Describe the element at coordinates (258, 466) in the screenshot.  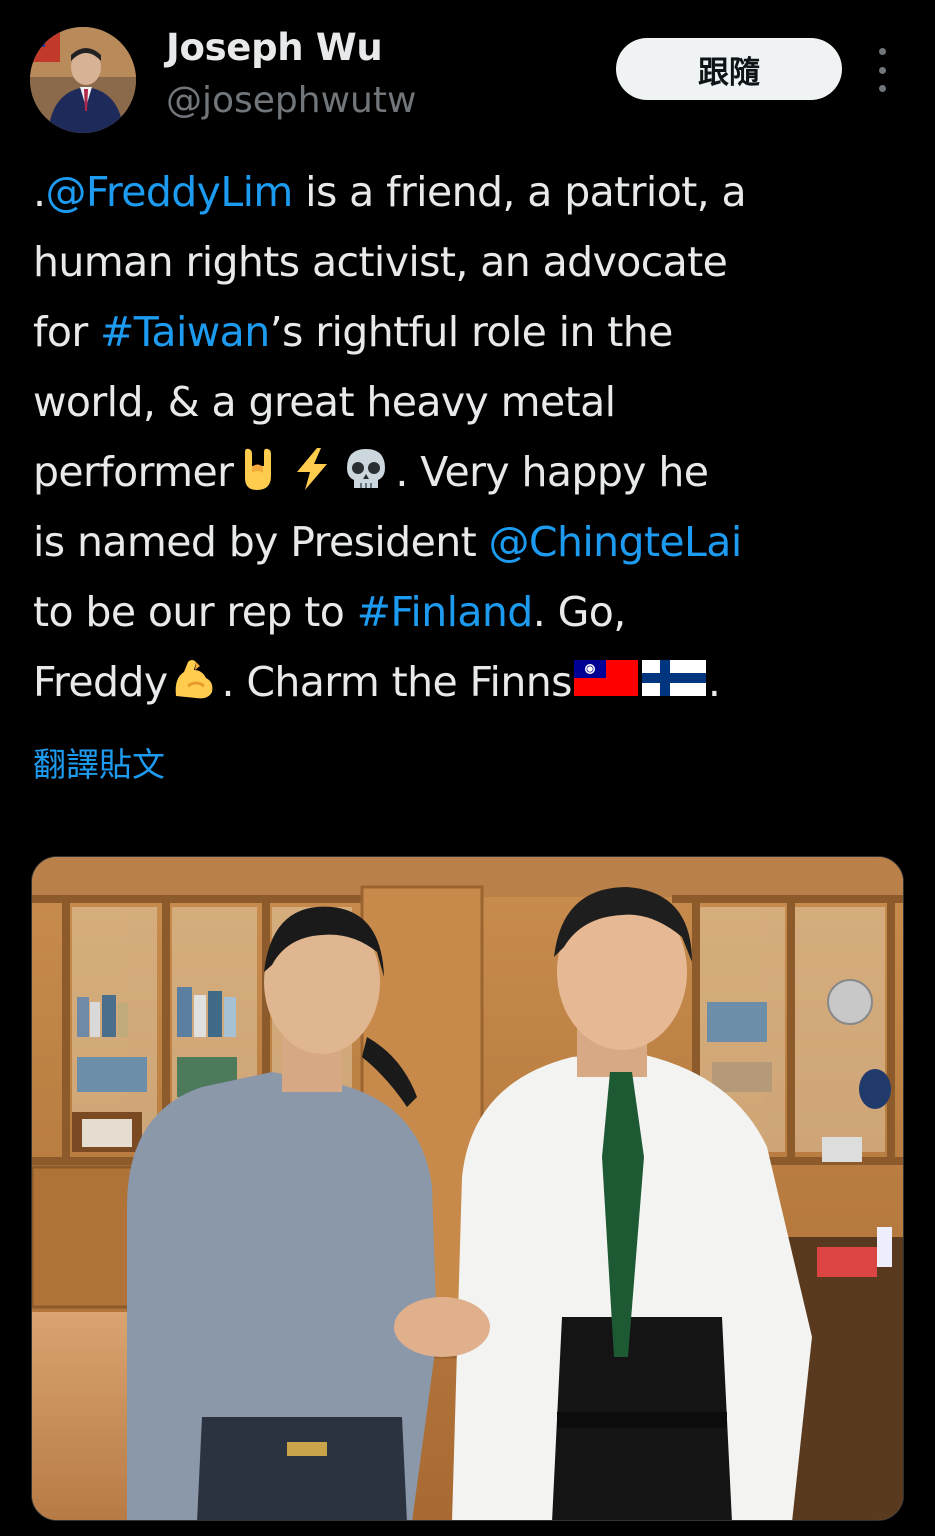
I see `sign-of-horns-icon` at that location.